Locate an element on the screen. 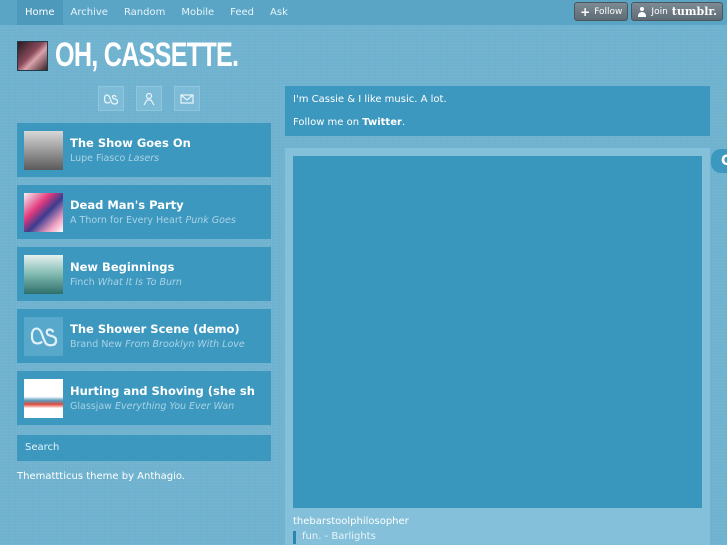 Image resolution: width=727 pixels, height=545 pixels. post-source-link: thebarstoolphilosopher is located at coordinates (351, 521).